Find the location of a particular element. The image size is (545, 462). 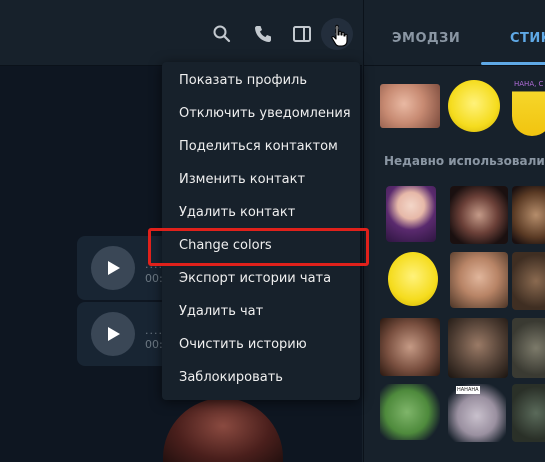

menu-item-mute-notifications: Отключить уведомления is located at coordinates (261, 113).